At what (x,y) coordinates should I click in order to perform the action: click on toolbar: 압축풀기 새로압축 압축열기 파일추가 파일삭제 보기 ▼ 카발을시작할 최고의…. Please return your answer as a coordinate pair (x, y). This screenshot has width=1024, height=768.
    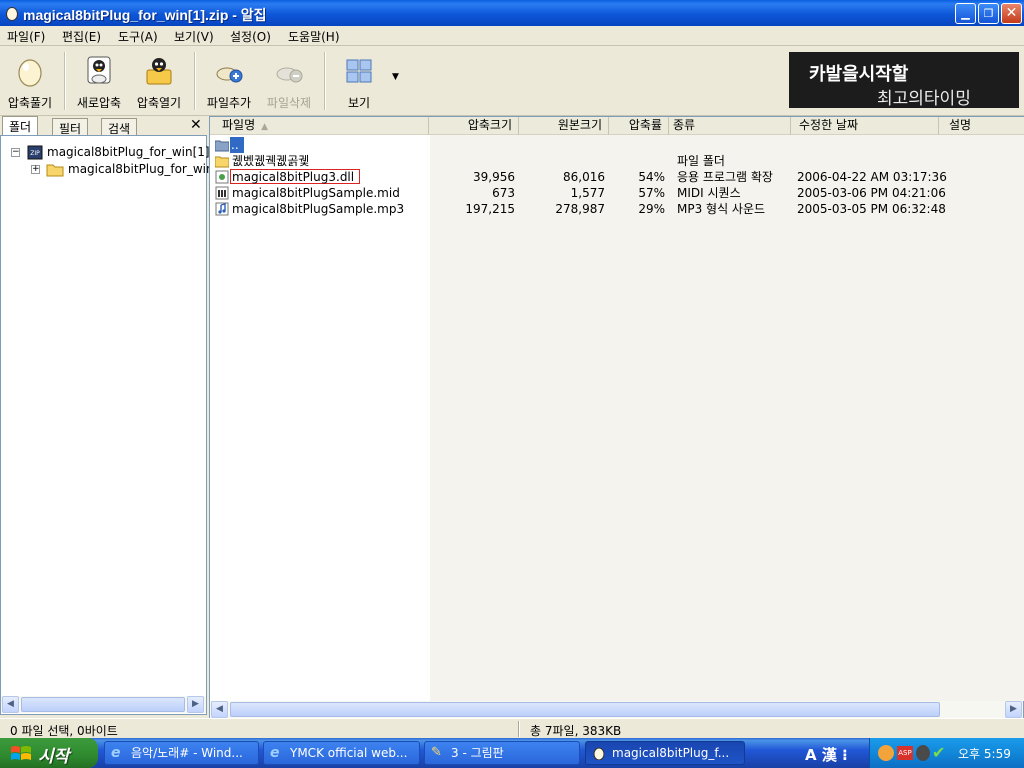
    Looking at the image, I should click on (512, 81).